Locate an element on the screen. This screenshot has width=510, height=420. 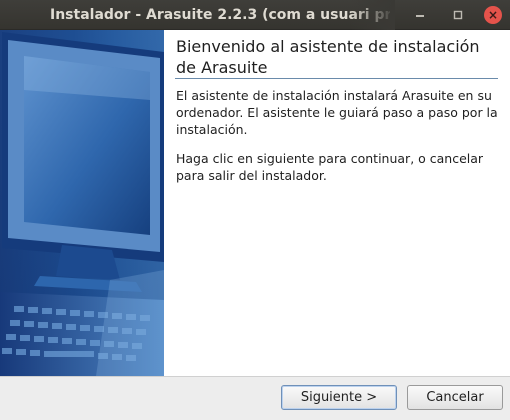
minimize-icon is located at coordinates (420, 15).